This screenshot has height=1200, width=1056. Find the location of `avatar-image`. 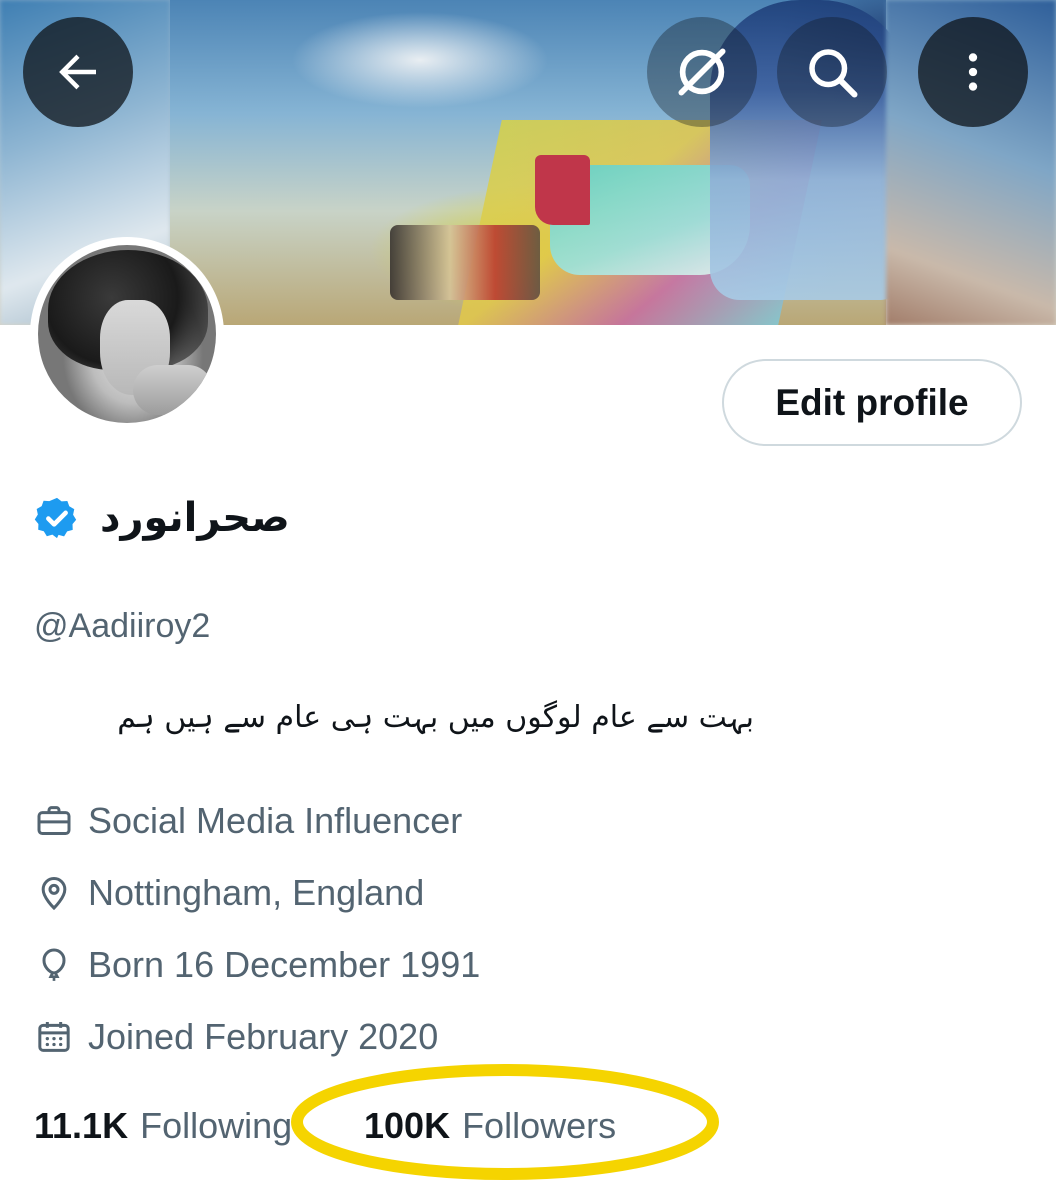

avatar-image is located at coordinates (127, 334).